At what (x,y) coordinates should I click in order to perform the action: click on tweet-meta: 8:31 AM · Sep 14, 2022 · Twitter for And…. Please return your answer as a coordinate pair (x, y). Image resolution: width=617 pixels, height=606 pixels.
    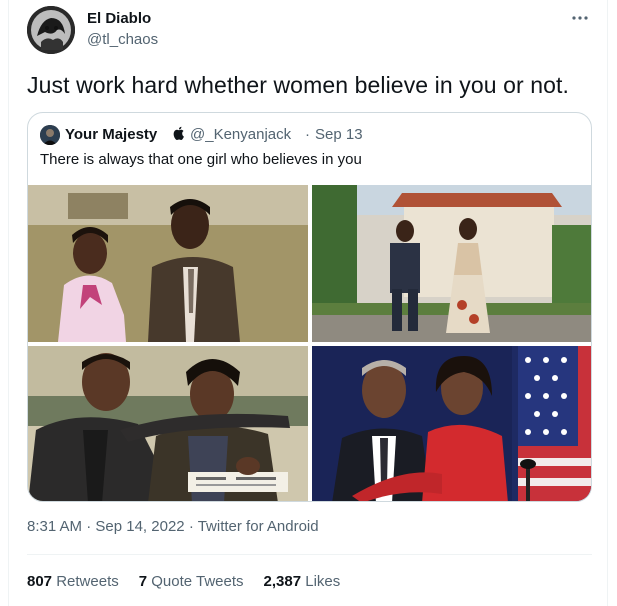
    Looking at the image, I should click on (173, 526).